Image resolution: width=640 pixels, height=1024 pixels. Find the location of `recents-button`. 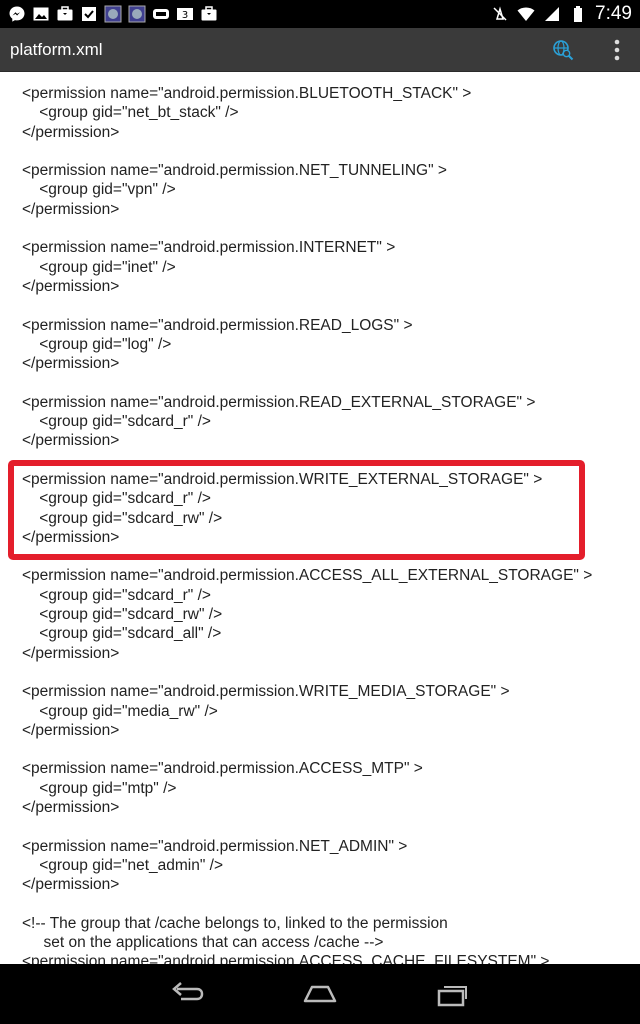

recents-button is located at coordinates (453, 994).